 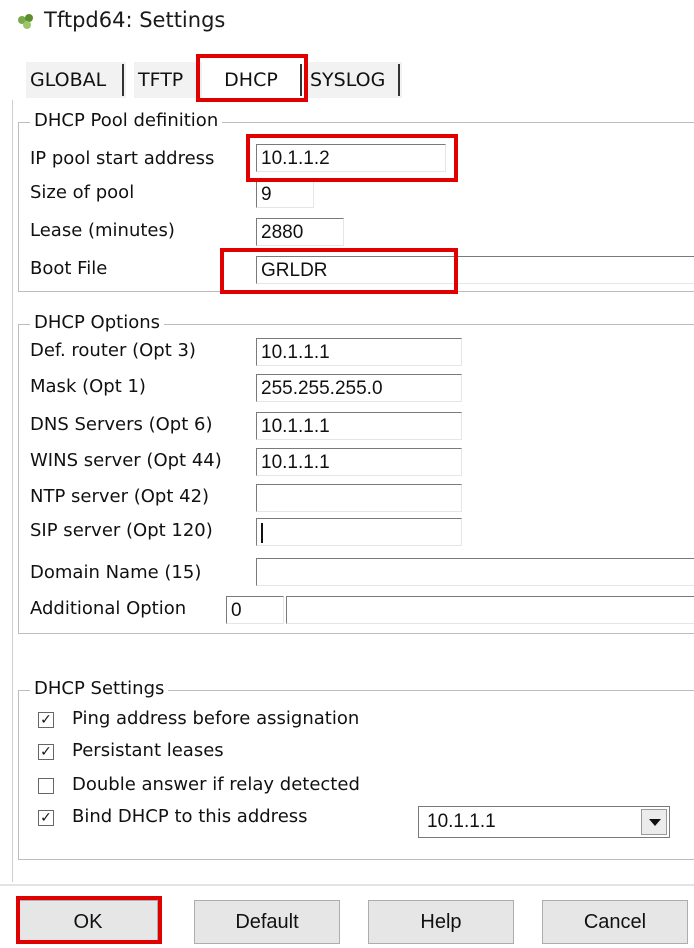 I want to click on boot-file-input: GRLDR, so click(x=475, y=270).